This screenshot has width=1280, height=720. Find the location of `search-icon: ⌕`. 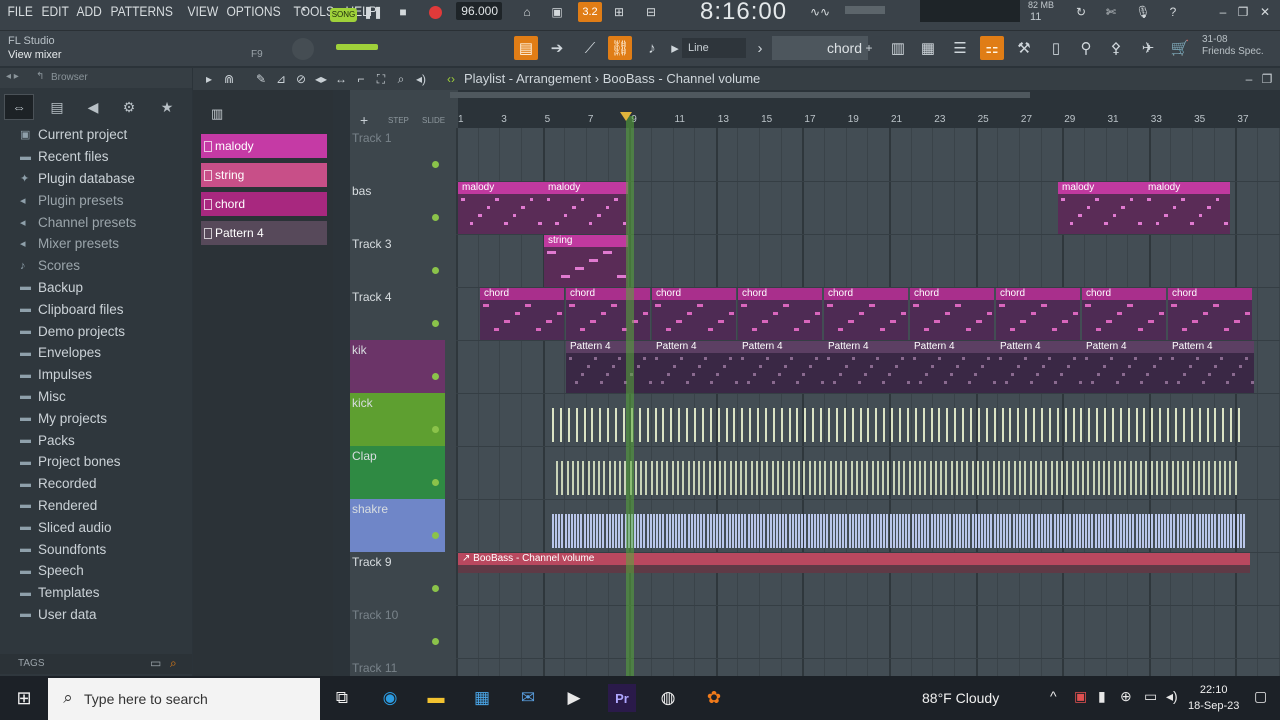

search-icon: ⌕ is located at coordinates (173, 663).